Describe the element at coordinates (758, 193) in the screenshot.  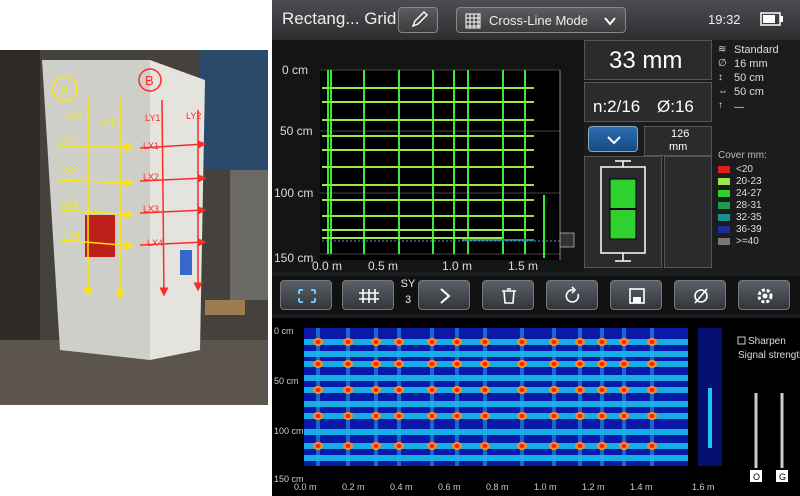
I see `legend-item: 24-27` at that location.